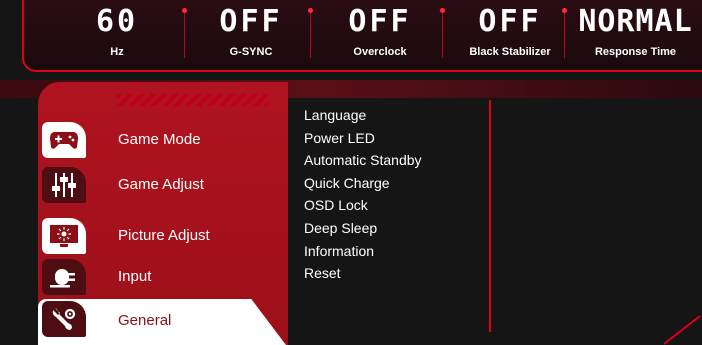 The image size is (702, 345). I want to click on submenu-item-deep-sleep: Deep Sleep, so click(363, 228).